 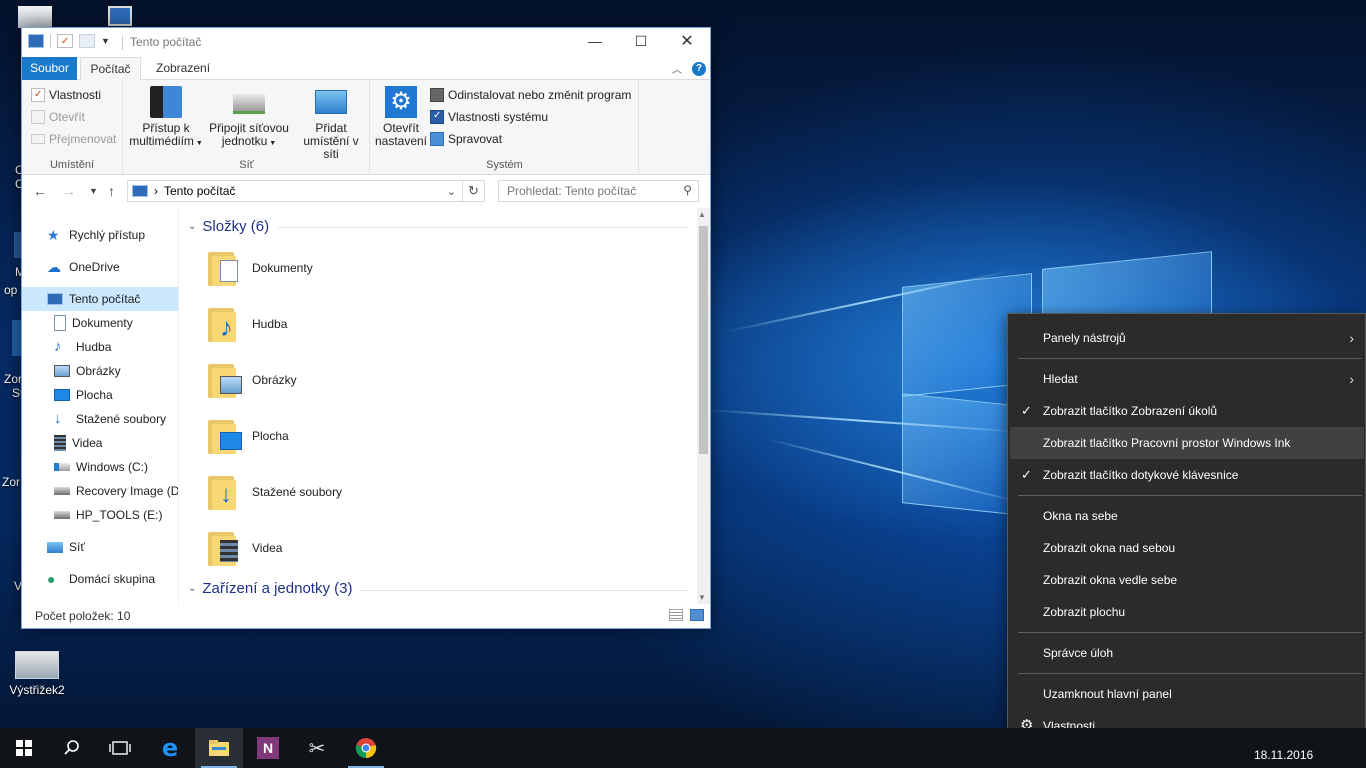 I want to click on menu-item-show-desktop: Zobrazit plochu, so click(x=1187, y=612).